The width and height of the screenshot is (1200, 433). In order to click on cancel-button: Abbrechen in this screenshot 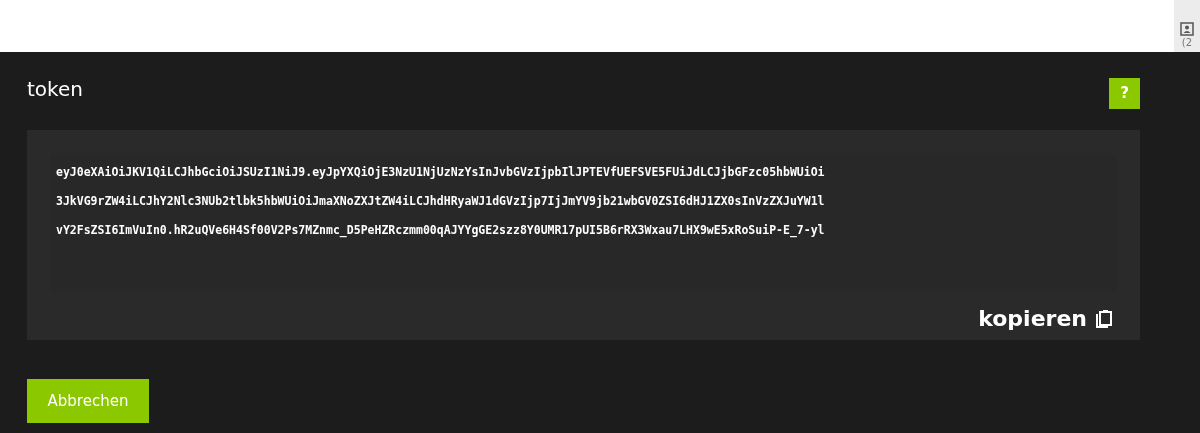, I will do `click(88, 401)`.